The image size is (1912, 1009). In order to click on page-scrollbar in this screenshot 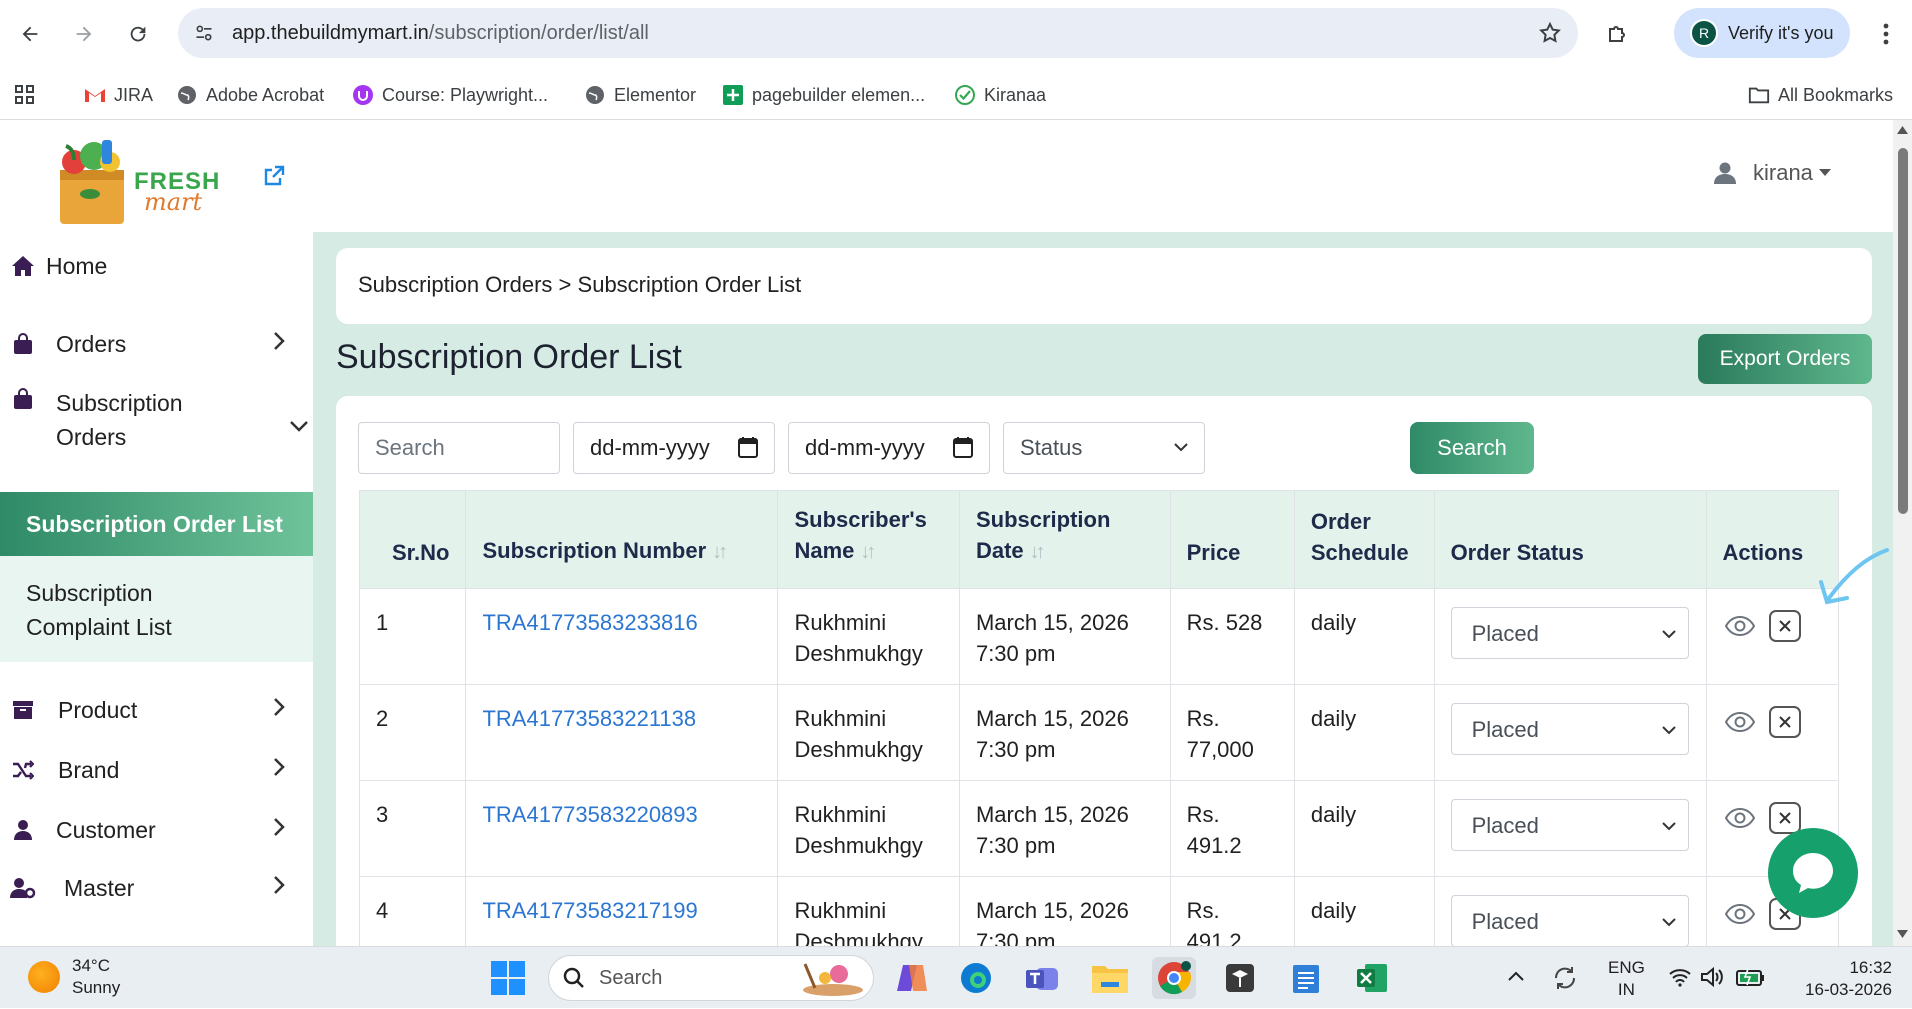, I will do `click(1902, 533)`.